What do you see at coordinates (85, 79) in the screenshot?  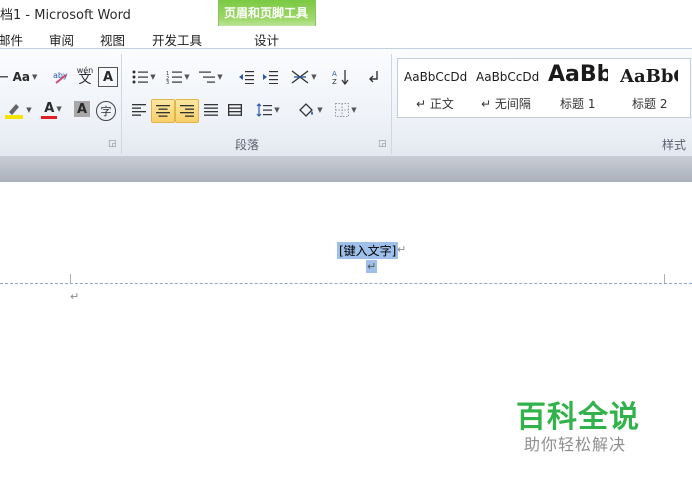 I see `phonetic-guide-char: 文` at bounding box center [85, 79].